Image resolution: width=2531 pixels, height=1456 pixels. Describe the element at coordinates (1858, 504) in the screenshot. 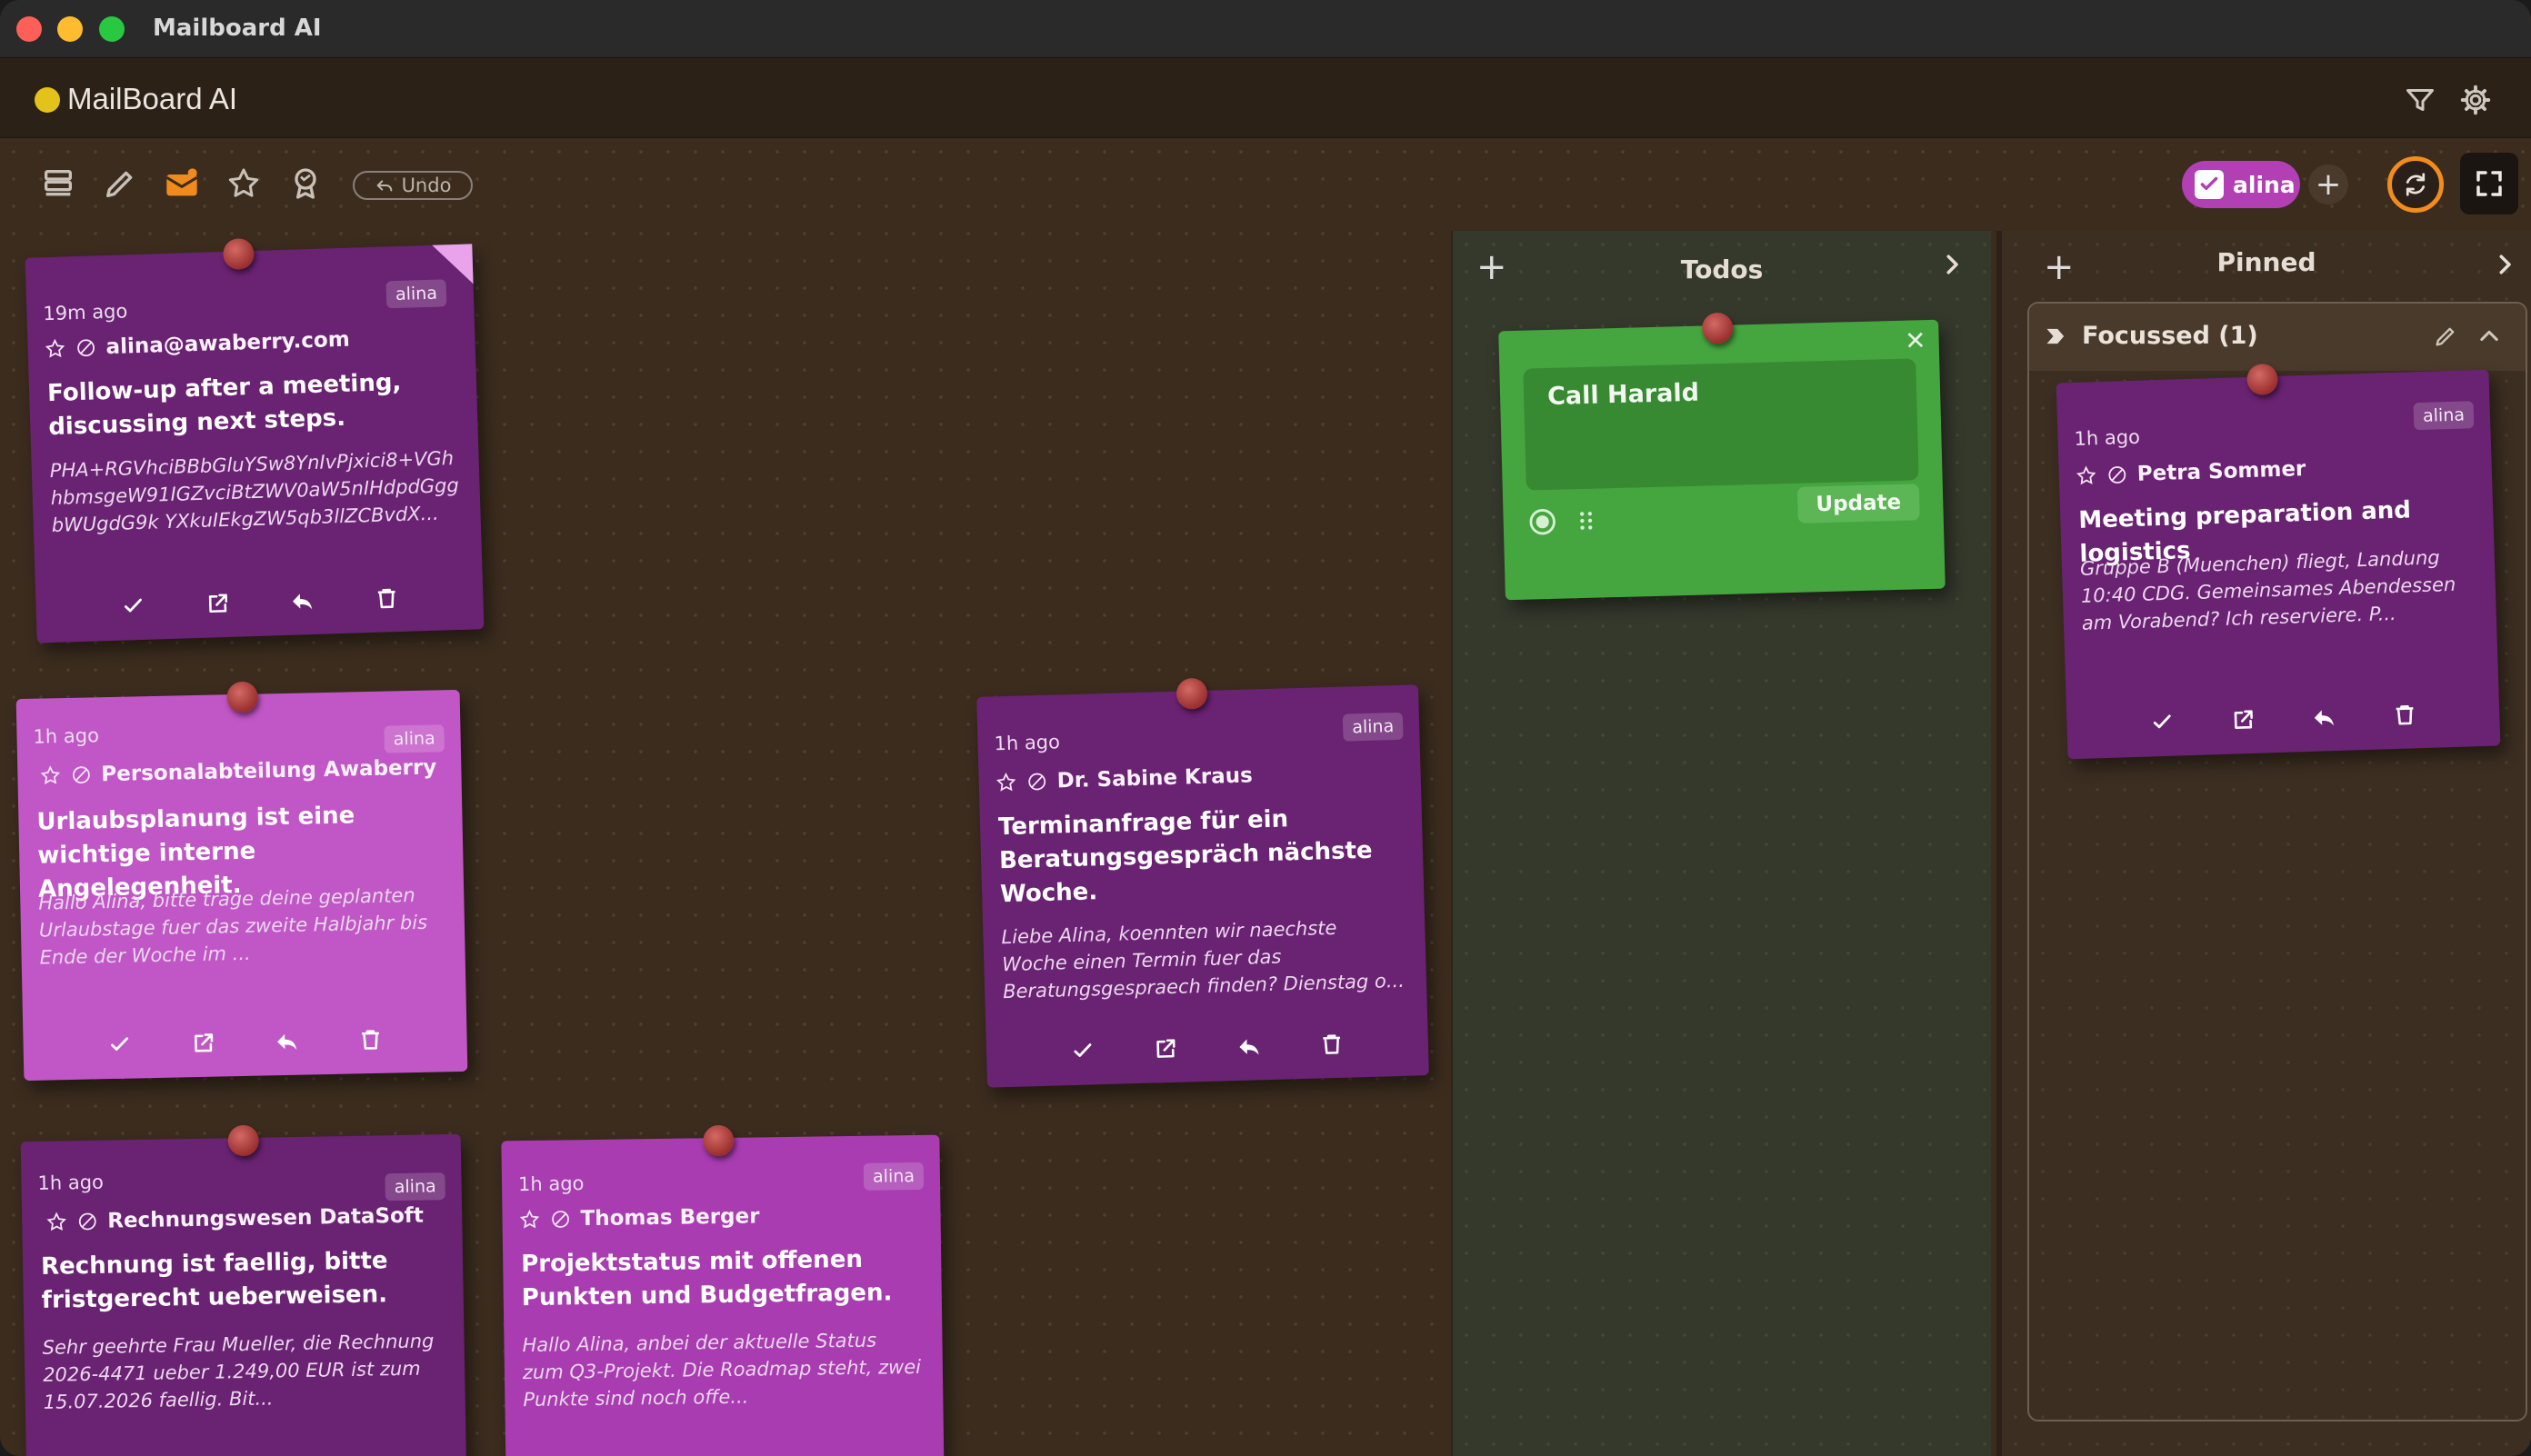

I see `update-button: Update` at that location.